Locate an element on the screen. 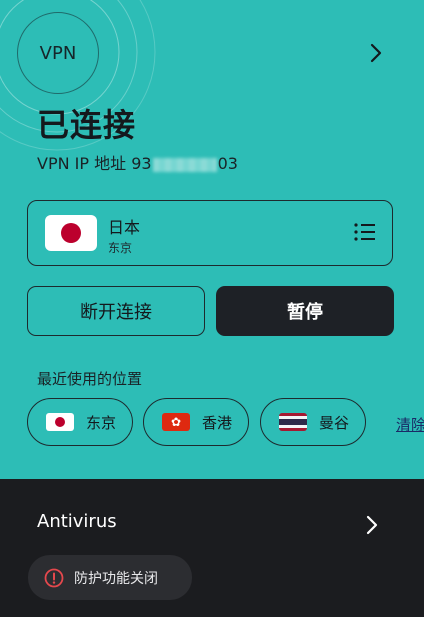 This screenshot has width=424, height=617. current-location-card: 日本 东京 is located at coordinates (210, 233).